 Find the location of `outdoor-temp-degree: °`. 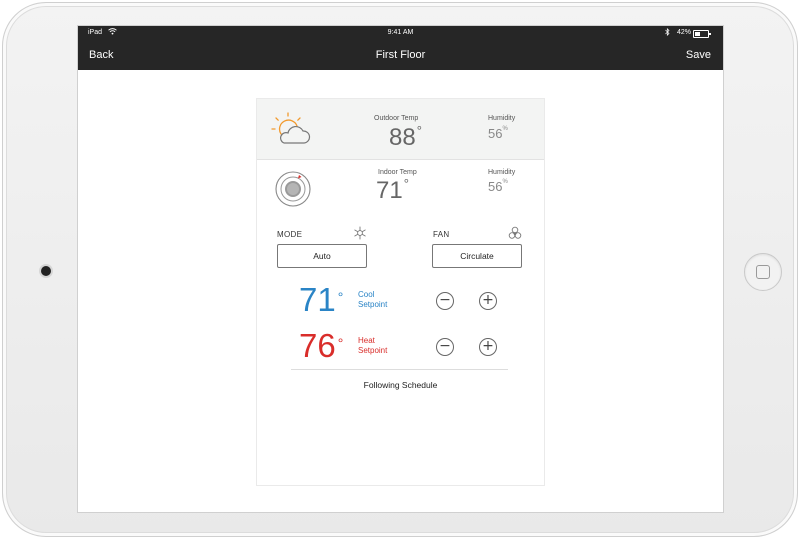

outdoor-temp-degree: ° is located at coordinates (419, 130).